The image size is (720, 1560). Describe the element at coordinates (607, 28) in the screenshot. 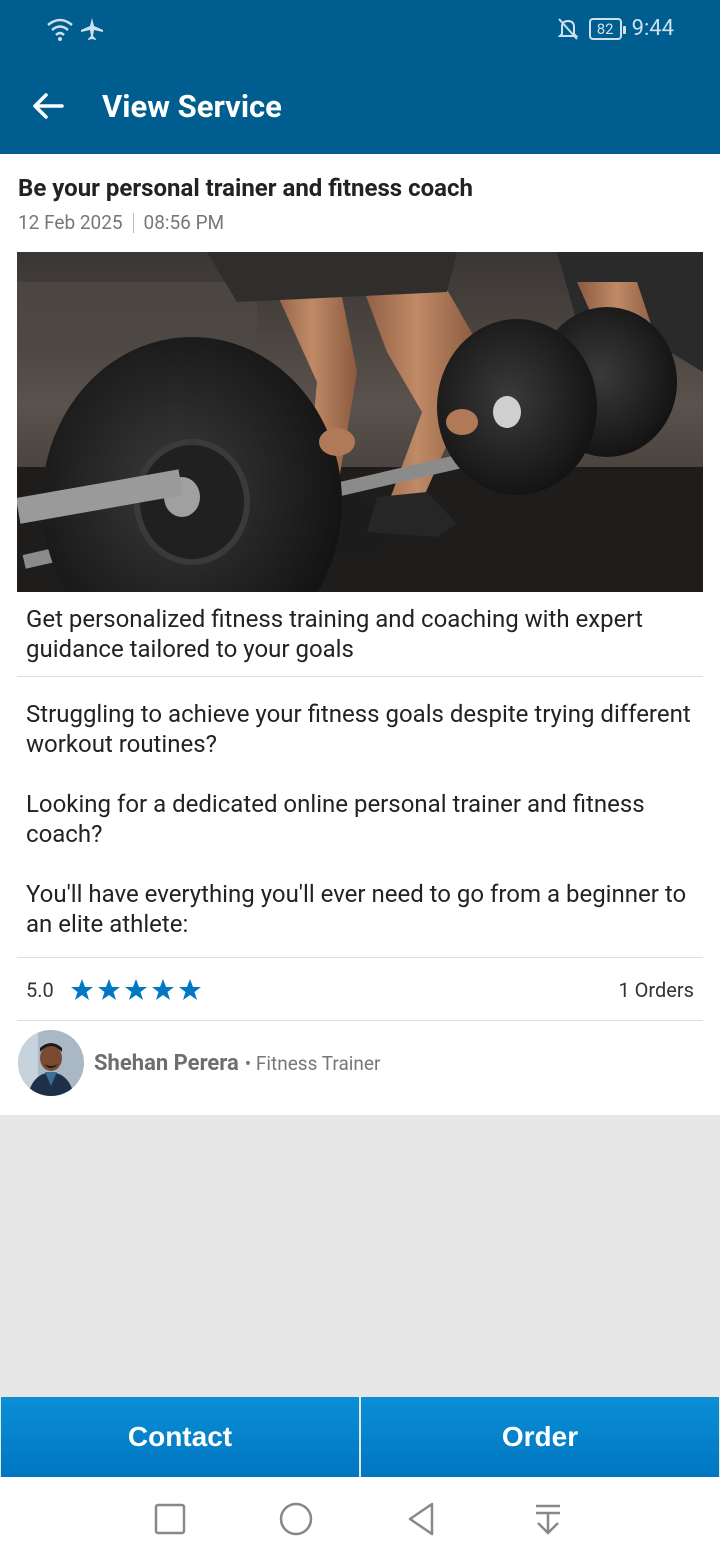

I see `battery-icon: 82` at that location.